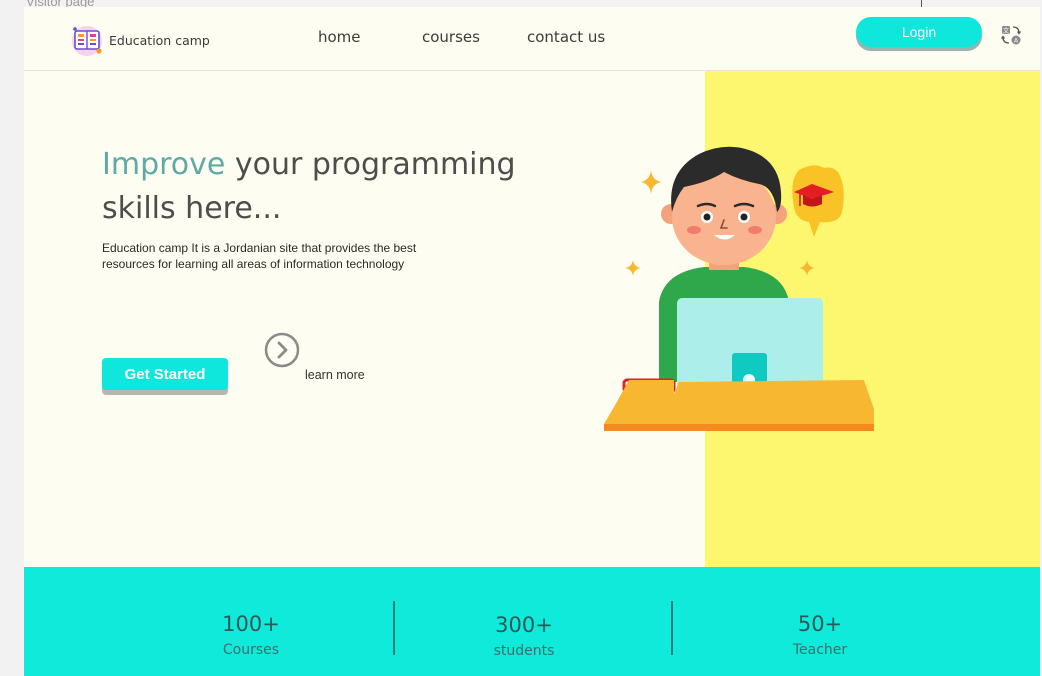 Image resolution: width=1042 pixels, height=676 pixels. Describe the element at coordinates (159, 40) in the screenshot. I see `brand-name: Education camp` at that location.